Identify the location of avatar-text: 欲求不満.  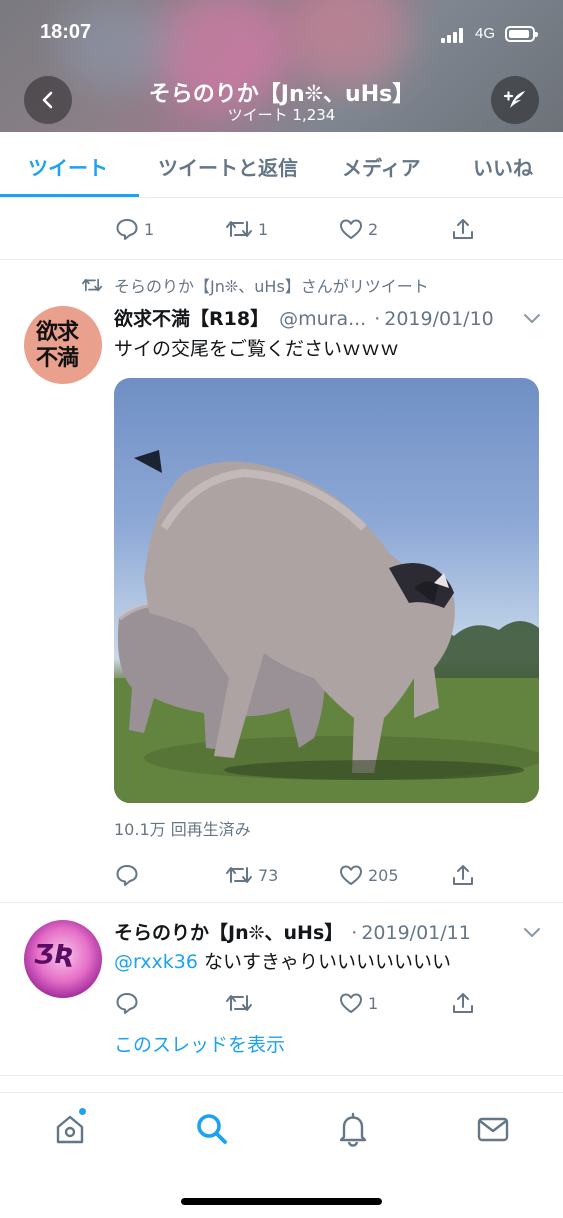
(57, 345).